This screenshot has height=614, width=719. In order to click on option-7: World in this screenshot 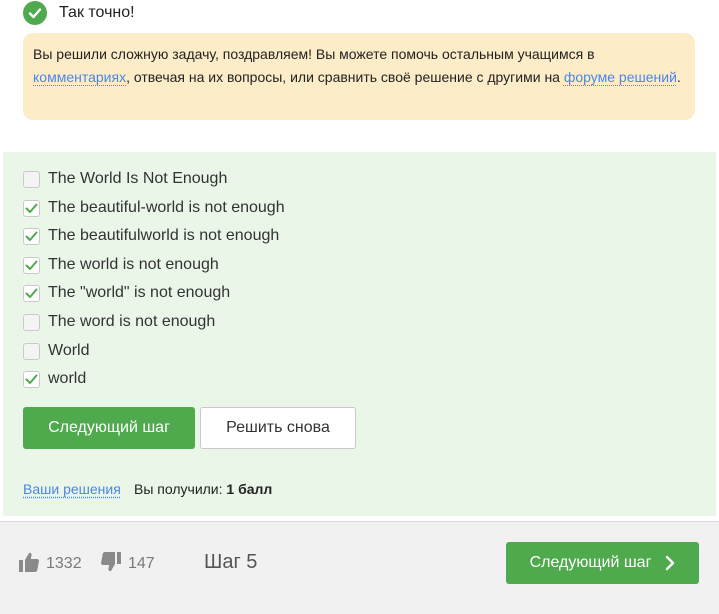, I will do `click(56, 351)`.